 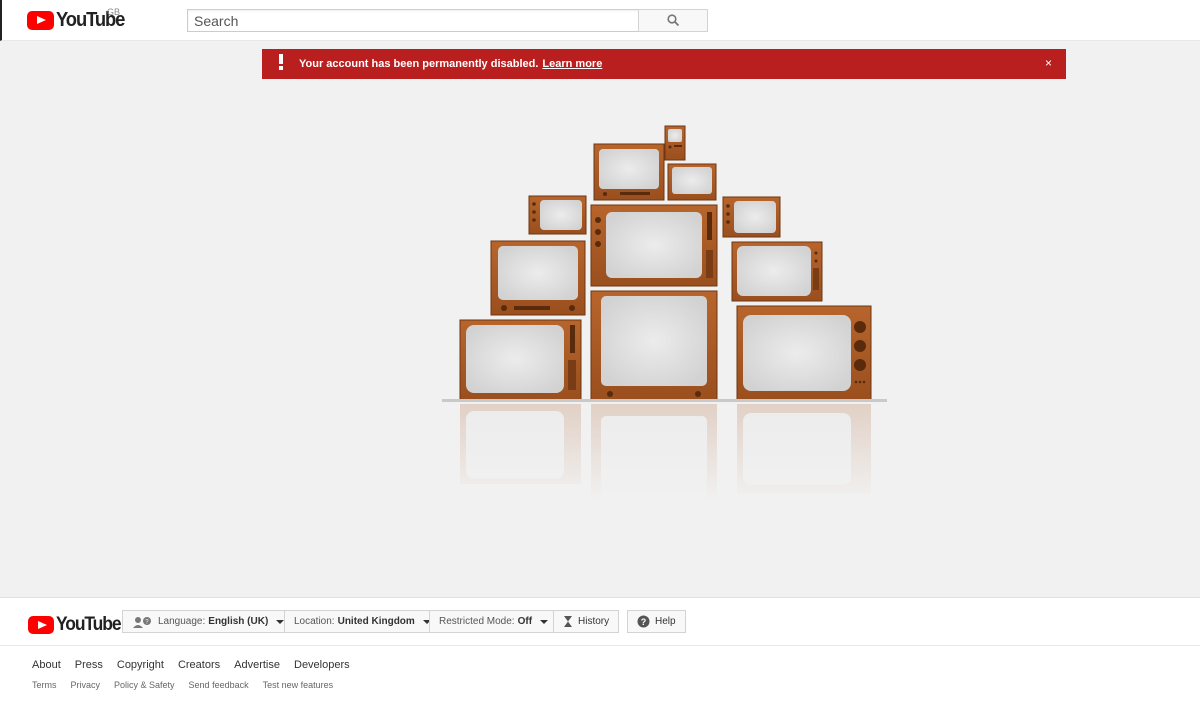 What do you see at coordinates (219, 685) in the screenshot?
I see `footer-link-send-feedback: Send feedback` at bounding box center [219, 685].